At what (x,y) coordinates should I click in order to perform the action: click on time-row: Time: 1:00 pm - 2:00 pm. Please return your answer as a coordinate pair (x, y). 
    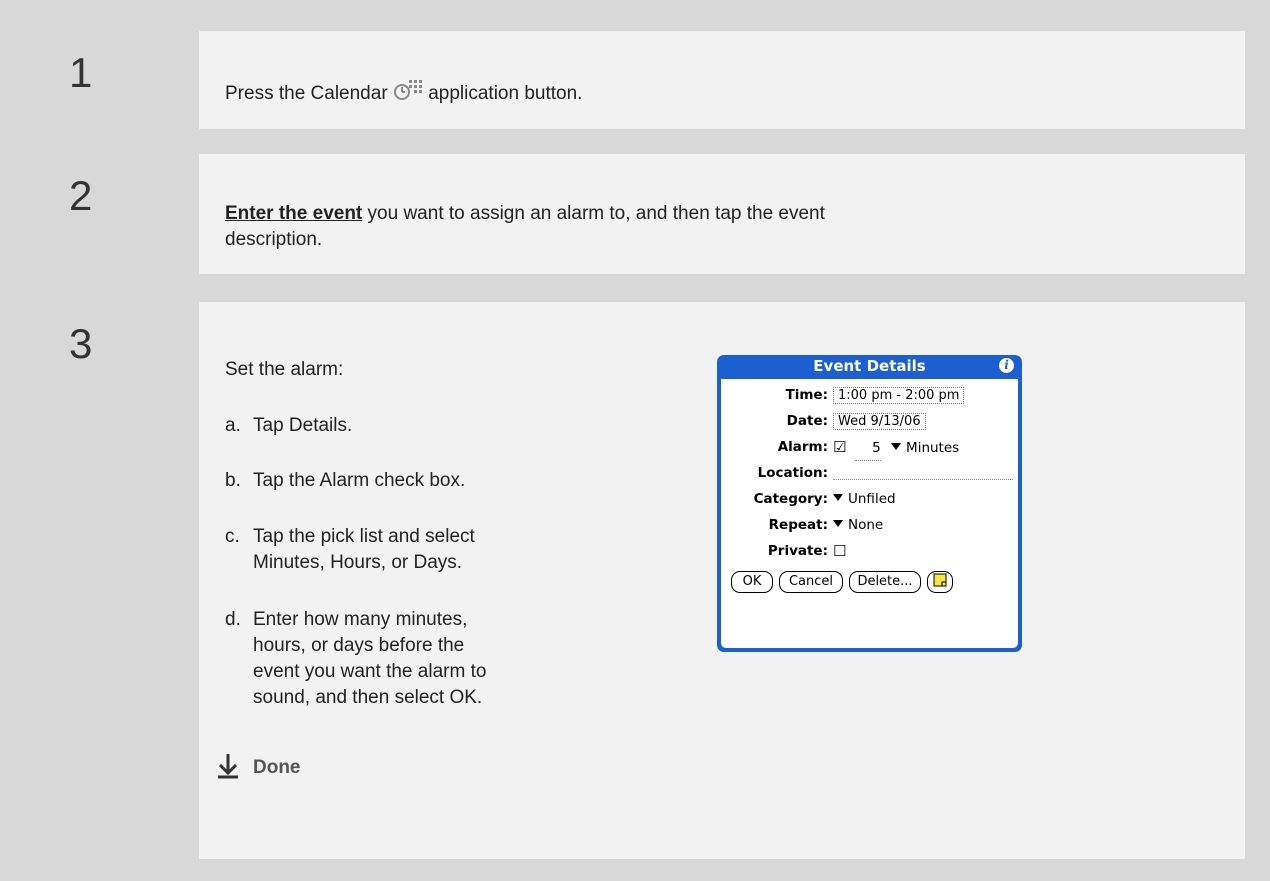
    Looking at the image, I should click on (869, 395).